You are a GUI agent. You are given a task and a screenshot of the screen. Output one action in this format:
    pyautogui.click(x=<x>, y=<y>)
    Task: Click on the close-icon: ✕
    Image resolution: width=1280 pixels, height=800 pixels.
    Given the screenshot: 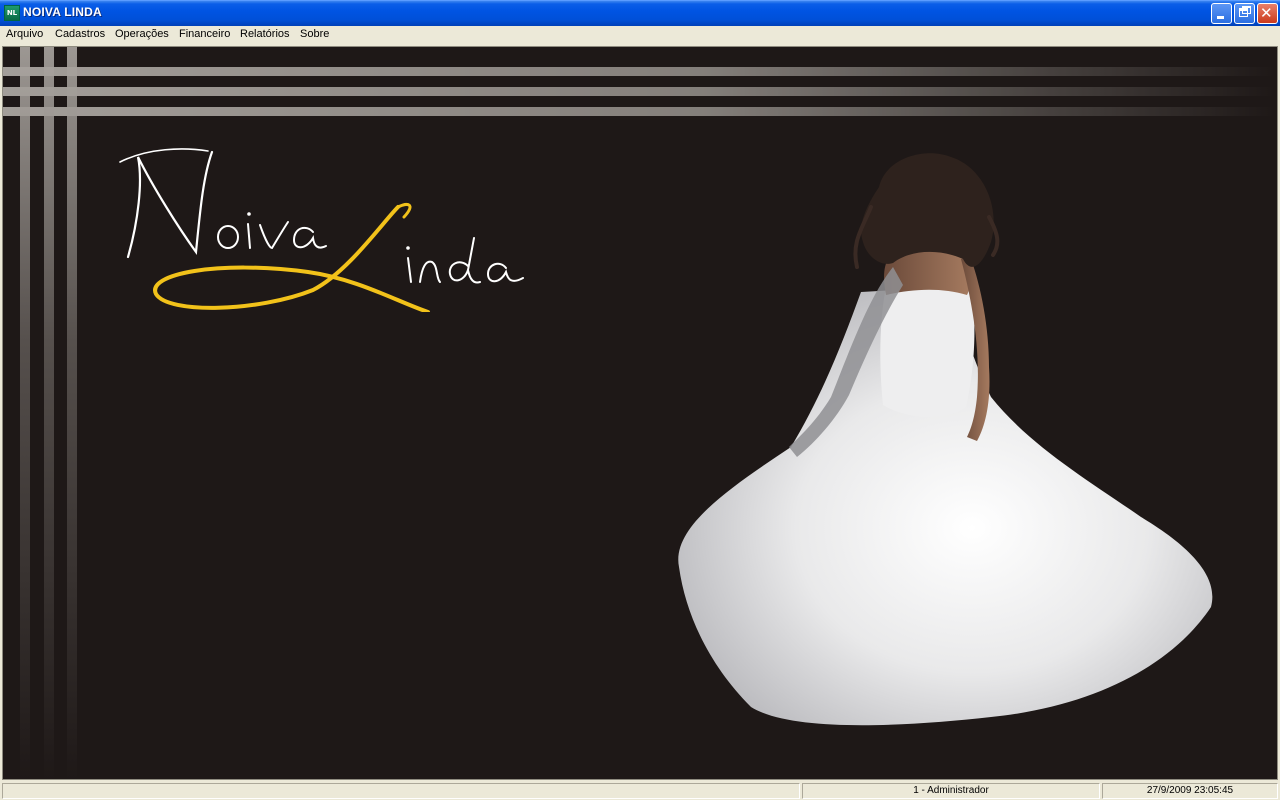 What is the action you would take?
    pyautogui.click(x=1266, y=13)
    